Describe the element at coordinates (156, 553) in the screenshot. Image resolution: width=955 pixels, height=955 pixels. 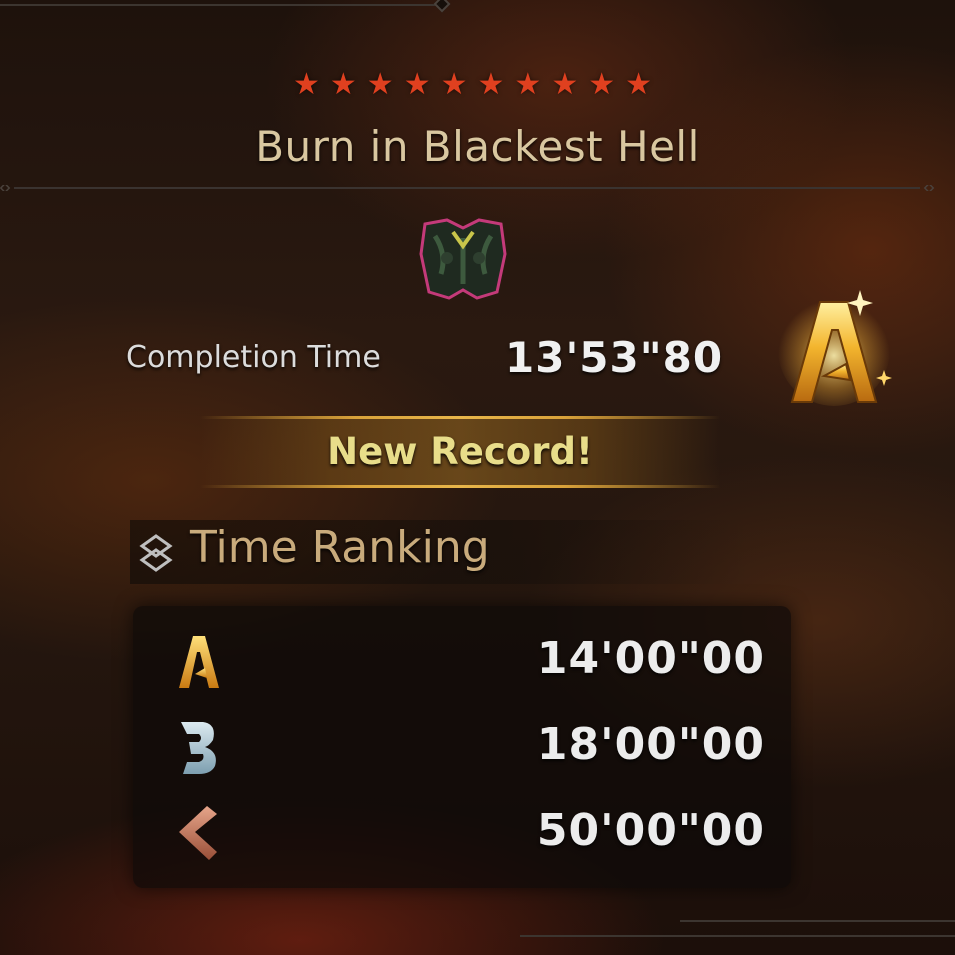
I see `time-ranking-icon` at that location.